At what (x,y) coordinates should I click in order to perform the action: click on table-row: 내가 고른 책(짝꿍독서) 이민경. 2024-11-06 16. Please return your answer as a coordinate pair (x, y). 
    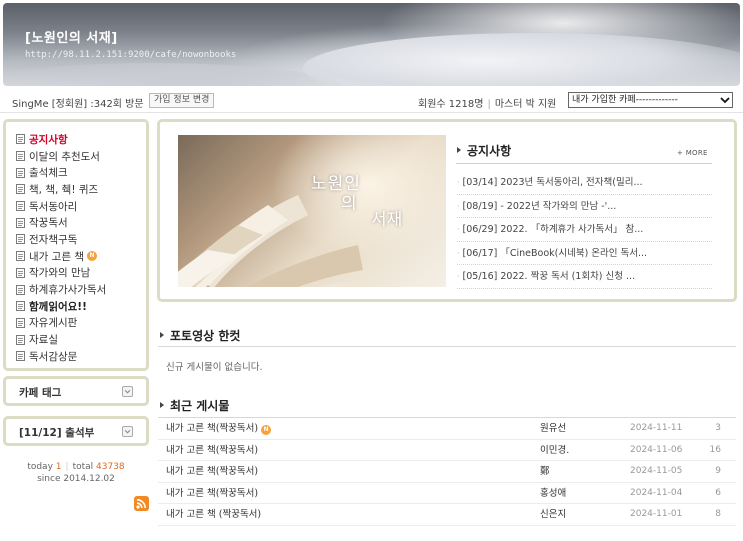
    Looking at the image, I should click on (447, 451).